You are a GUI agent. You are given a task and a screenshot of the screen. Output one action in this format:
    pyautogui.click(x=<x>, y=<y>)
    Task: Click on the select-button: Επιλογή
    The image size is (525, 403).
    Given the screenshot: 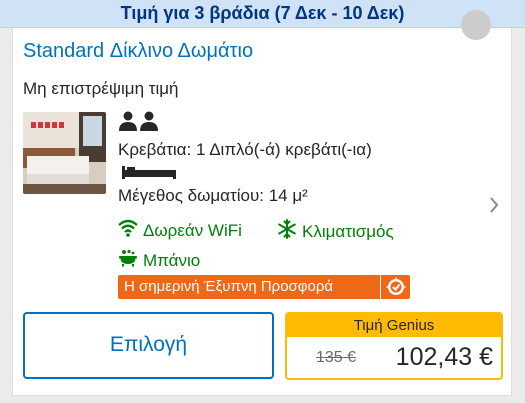 What is the action you would take?
    pyautogui.click(x=148, y=345)
    